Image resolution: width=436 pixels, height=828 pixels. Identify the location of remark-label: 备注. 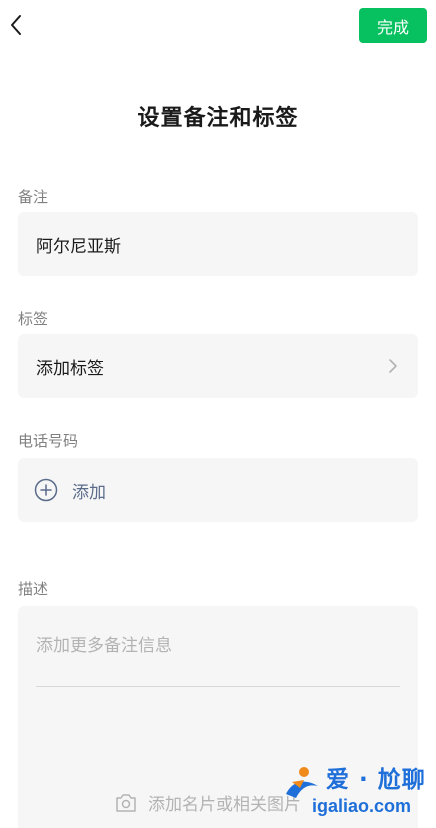
(33, 197).